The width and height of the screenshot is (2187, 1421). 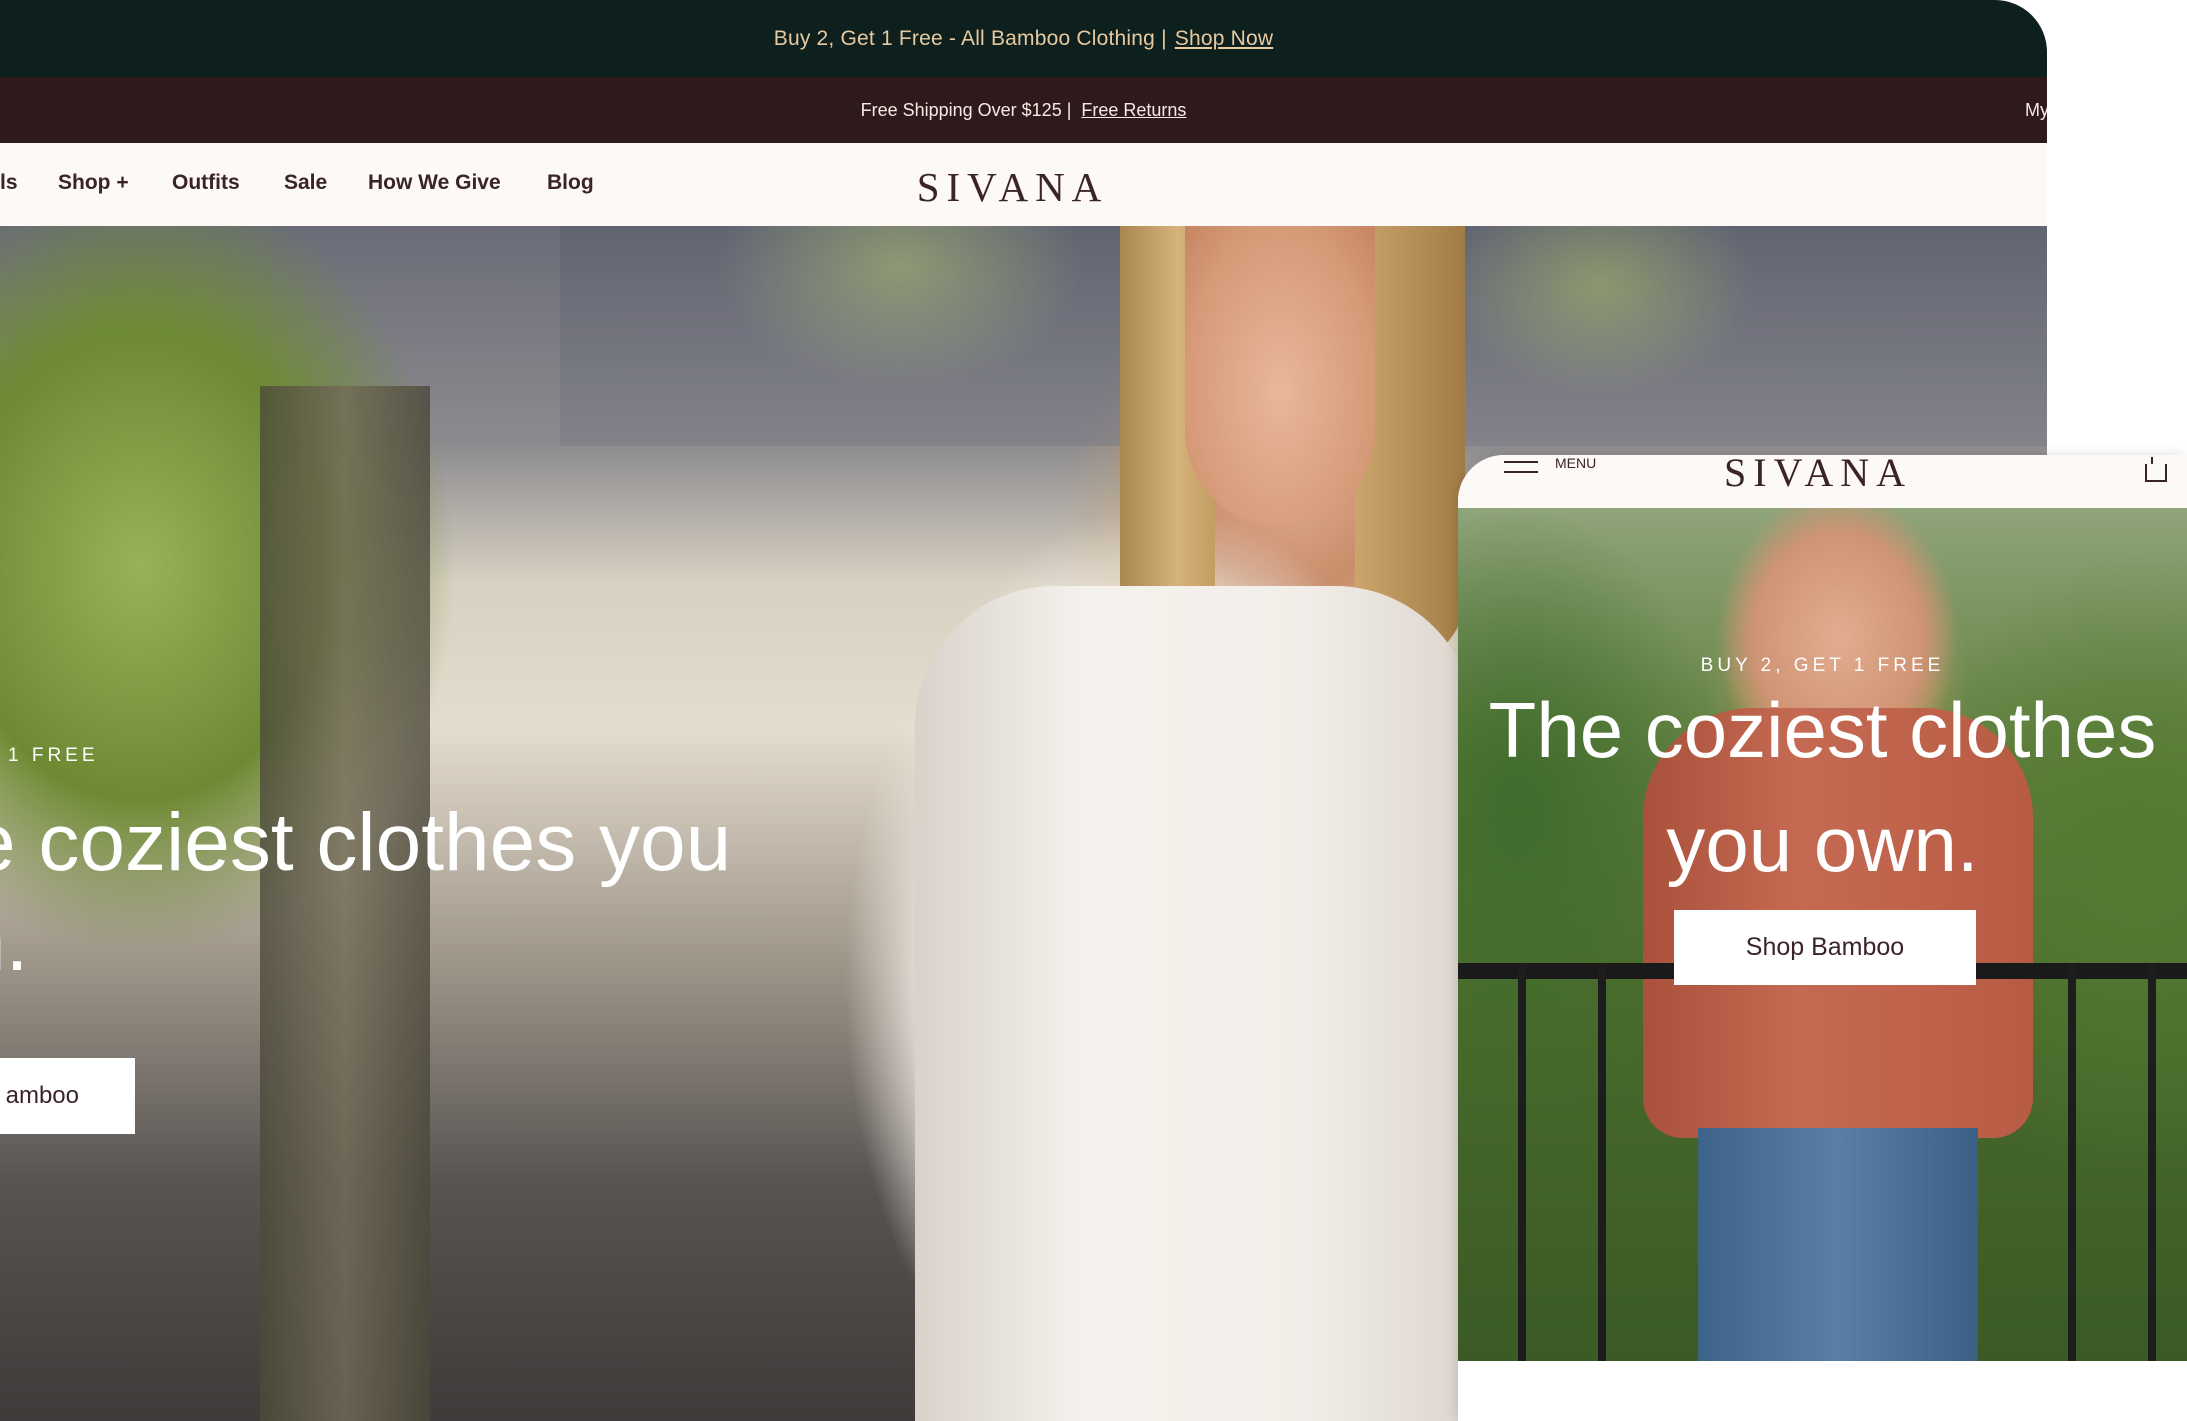 What do you see at coordinates (345, 903) in the screenshot?
I see `hero-photo-tree` at bounding box center [345, 903].